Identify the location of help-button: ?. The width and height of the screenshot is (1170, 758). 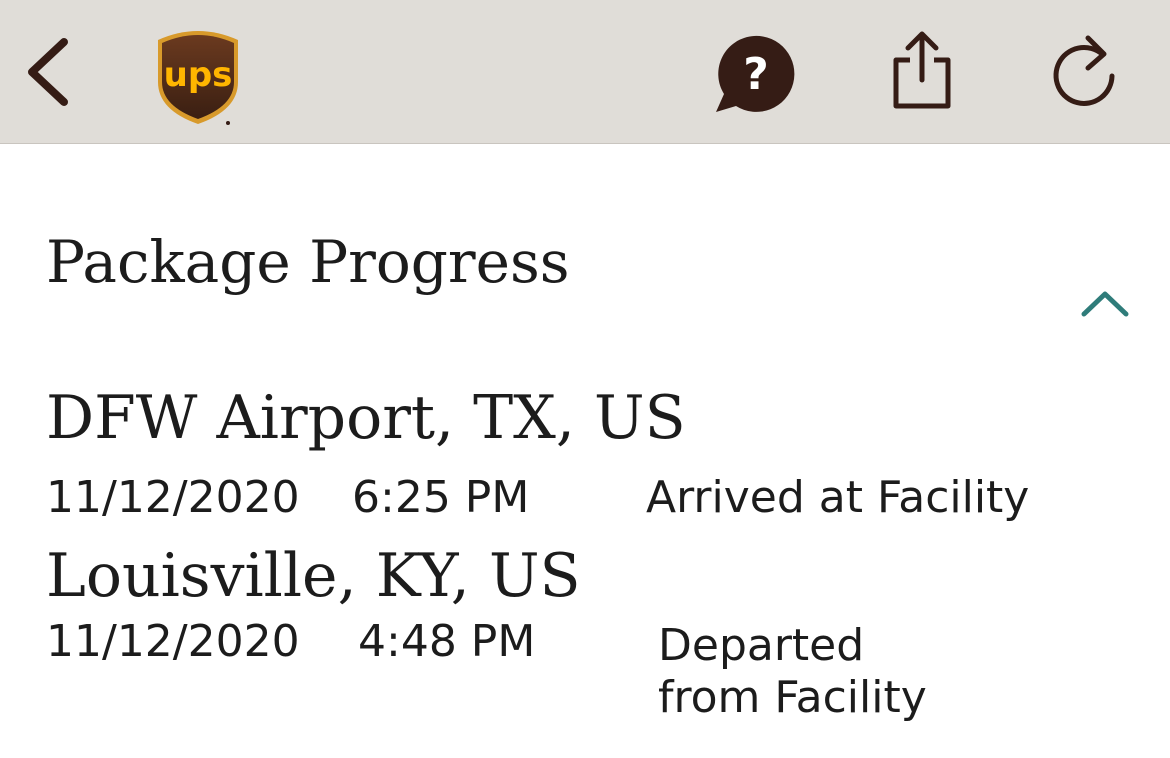
(754, 73).